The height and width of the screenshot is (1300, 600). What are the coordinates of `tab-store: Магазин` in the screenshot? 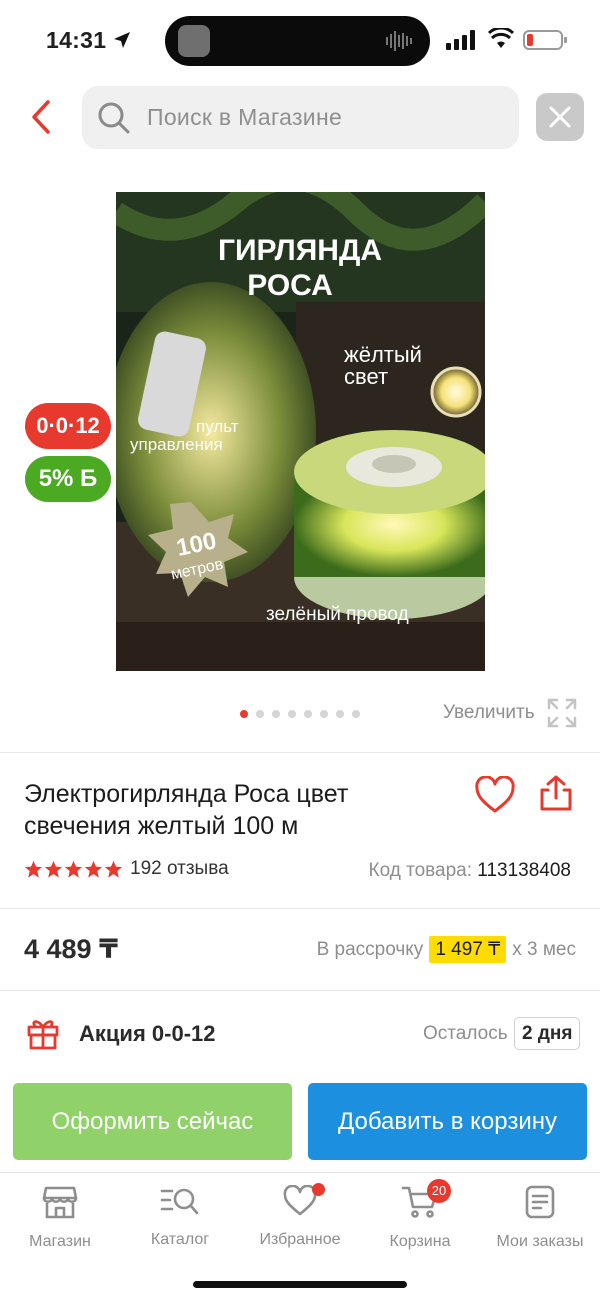 It's located at (60, 1218).